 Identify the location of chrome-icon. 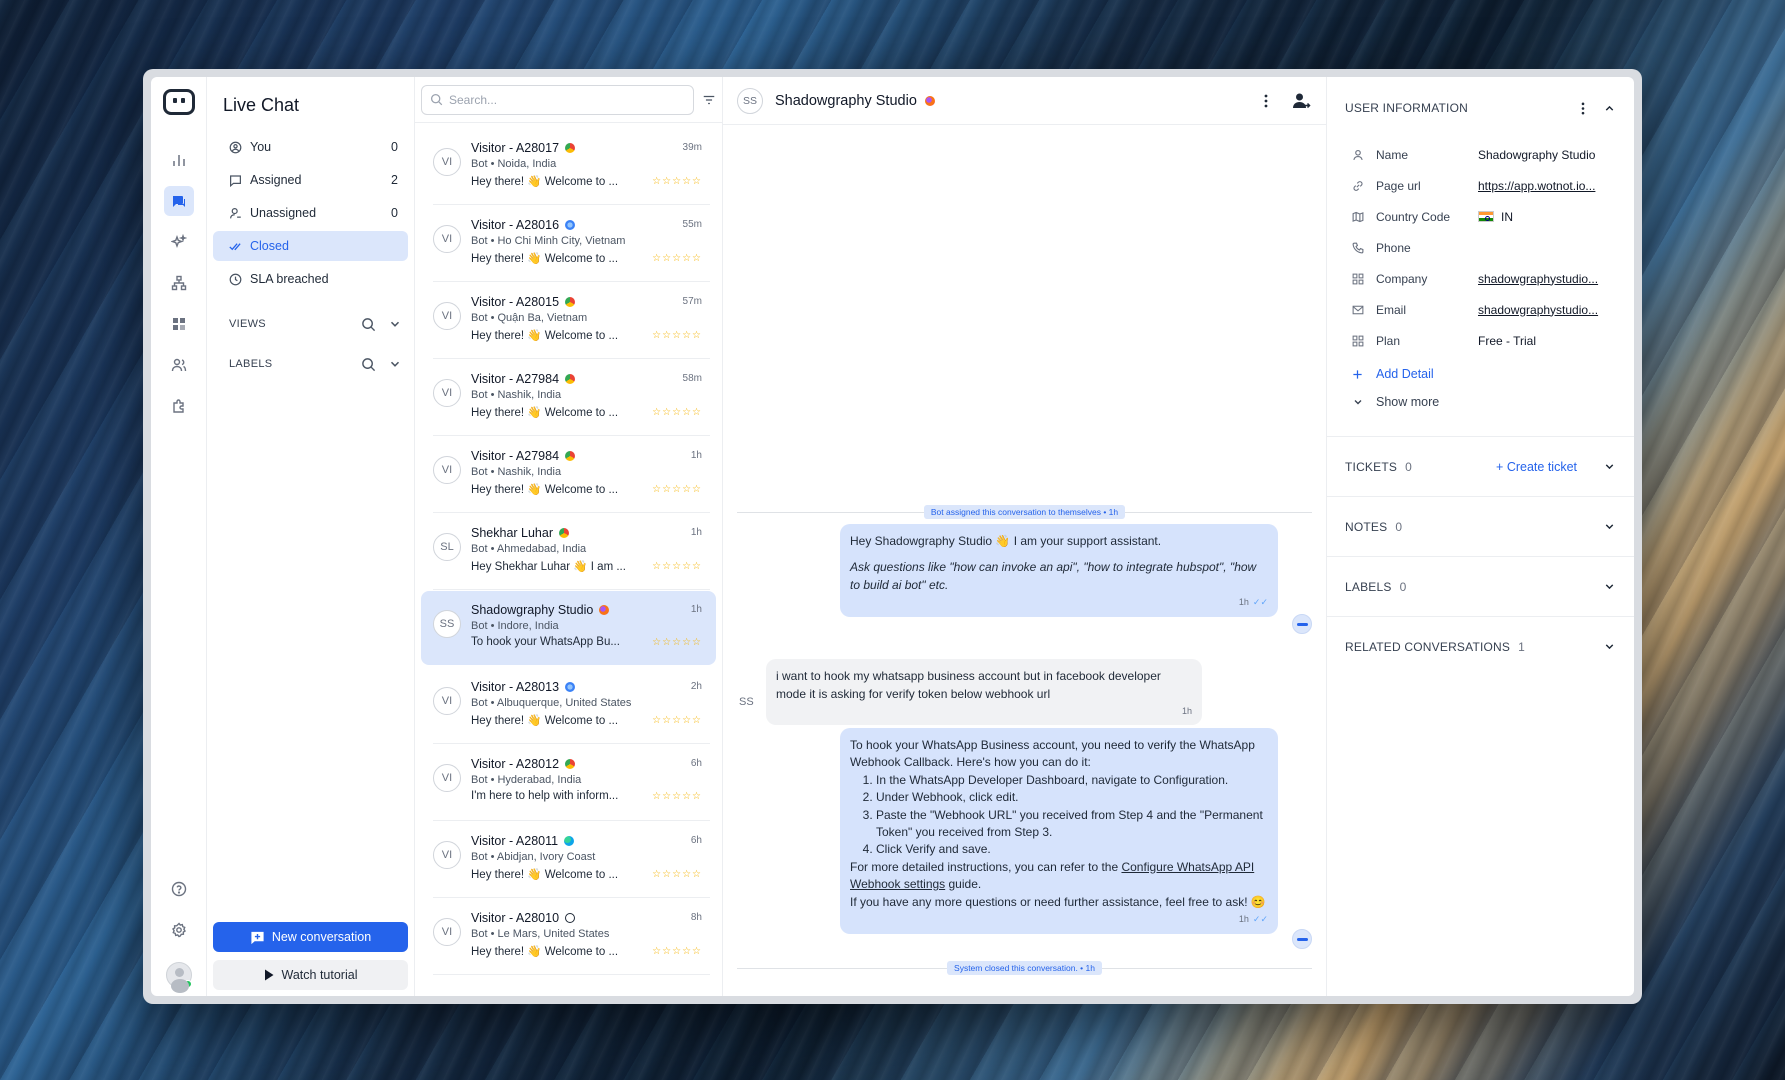
(570, 378).